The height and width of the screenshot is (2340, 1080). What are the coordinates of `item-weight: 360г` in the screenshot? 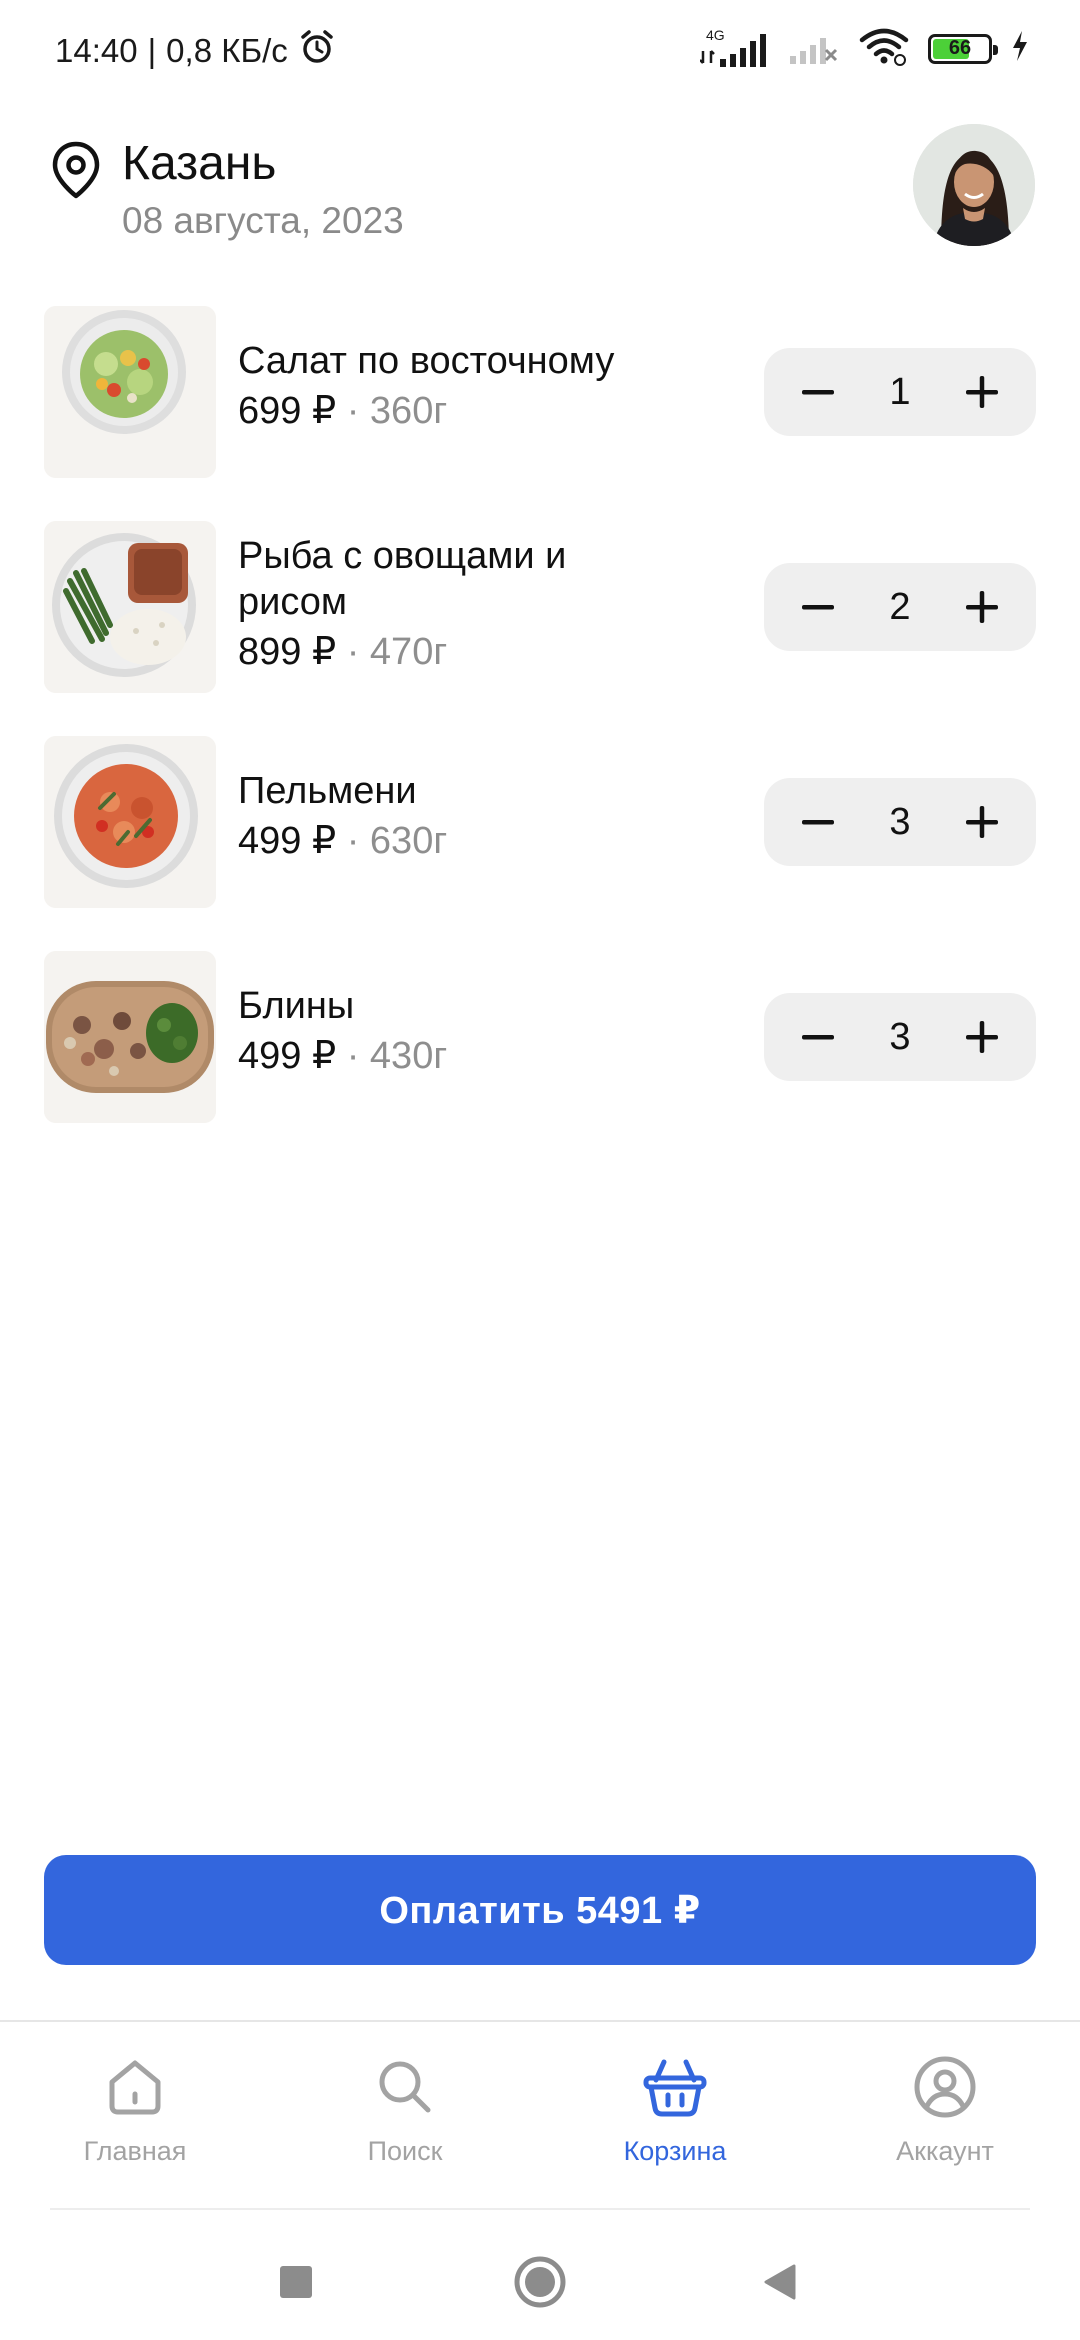 It's located at (408, 411).